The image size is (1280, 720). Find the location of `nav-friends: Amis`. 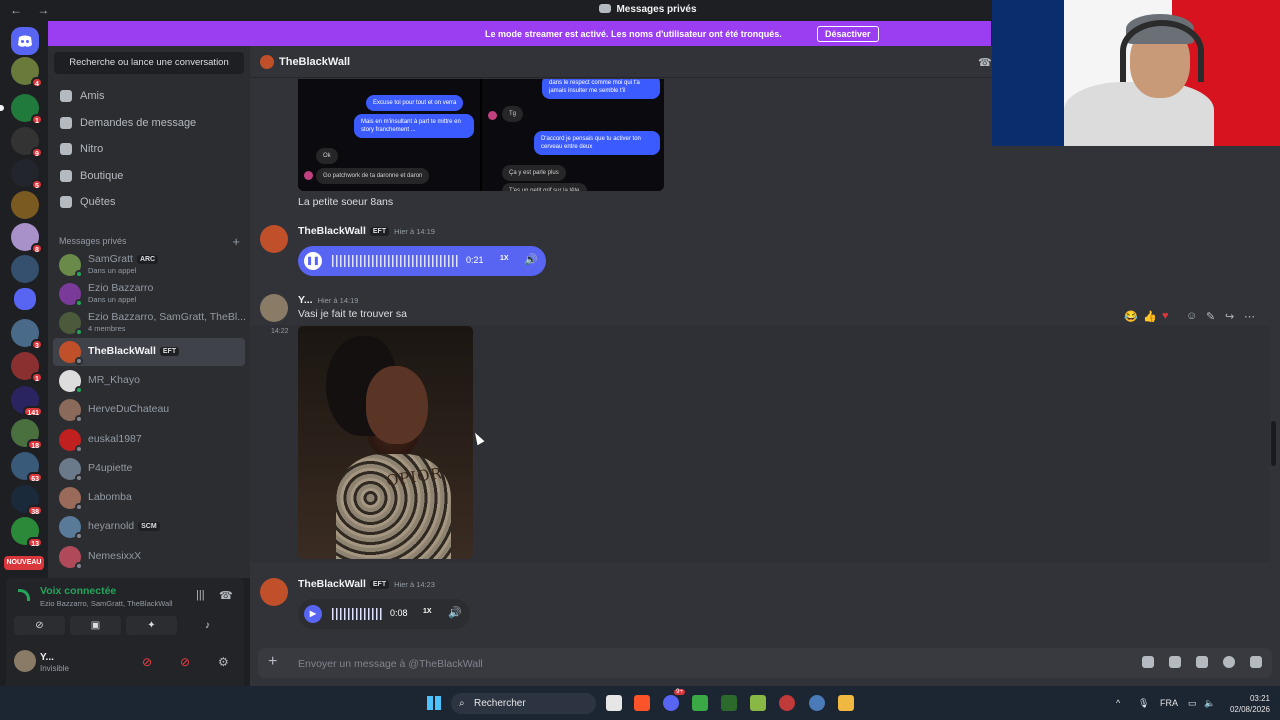

nav-friends: Amis is located at coordinates (151, 97).